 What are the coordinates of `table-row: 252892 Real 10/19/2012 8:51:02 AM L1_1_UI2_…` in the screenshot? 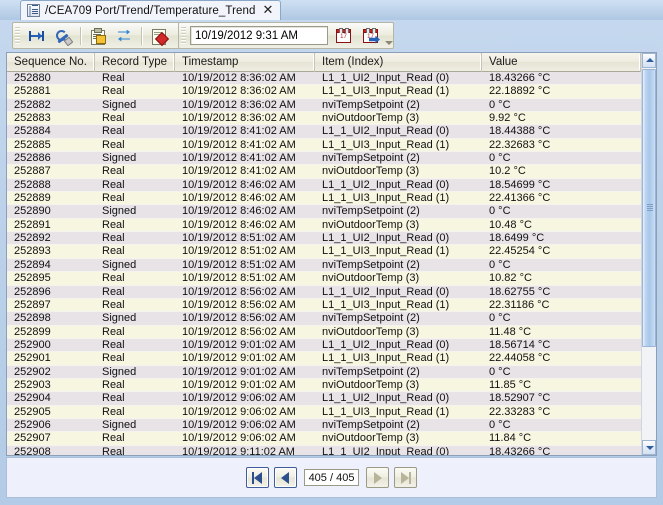 It's located at (324, 239).